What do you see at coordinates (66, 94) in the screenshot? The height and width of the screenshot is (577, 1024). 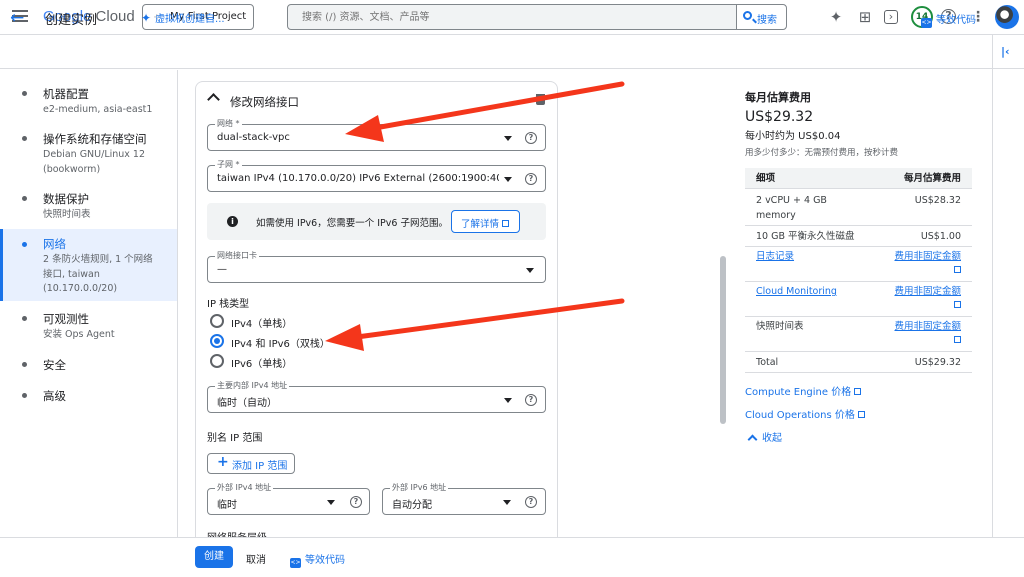 I see `nav-item-title: 机器配置` at bounding box center [66, 94].